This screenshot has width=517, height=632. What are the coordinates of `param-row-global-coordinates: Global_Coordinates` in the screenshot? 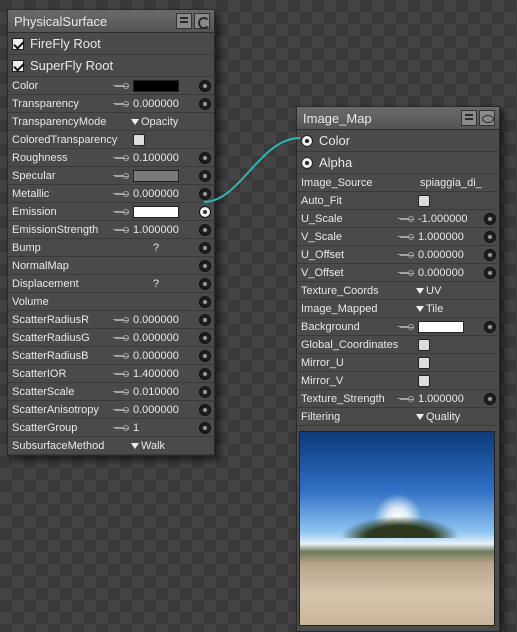 It's located at (398, 345).